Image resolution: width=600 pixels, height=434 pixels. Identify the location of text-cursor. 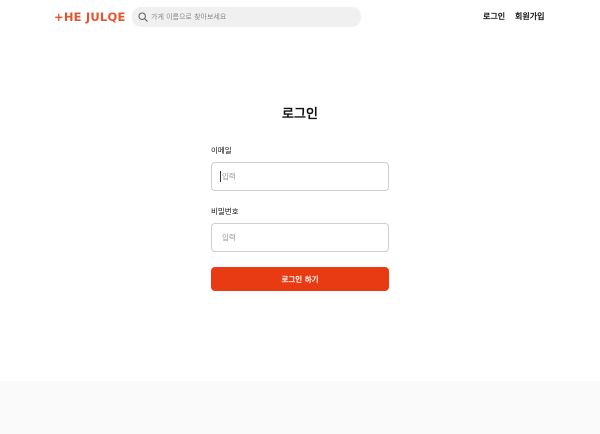
(220, 176).